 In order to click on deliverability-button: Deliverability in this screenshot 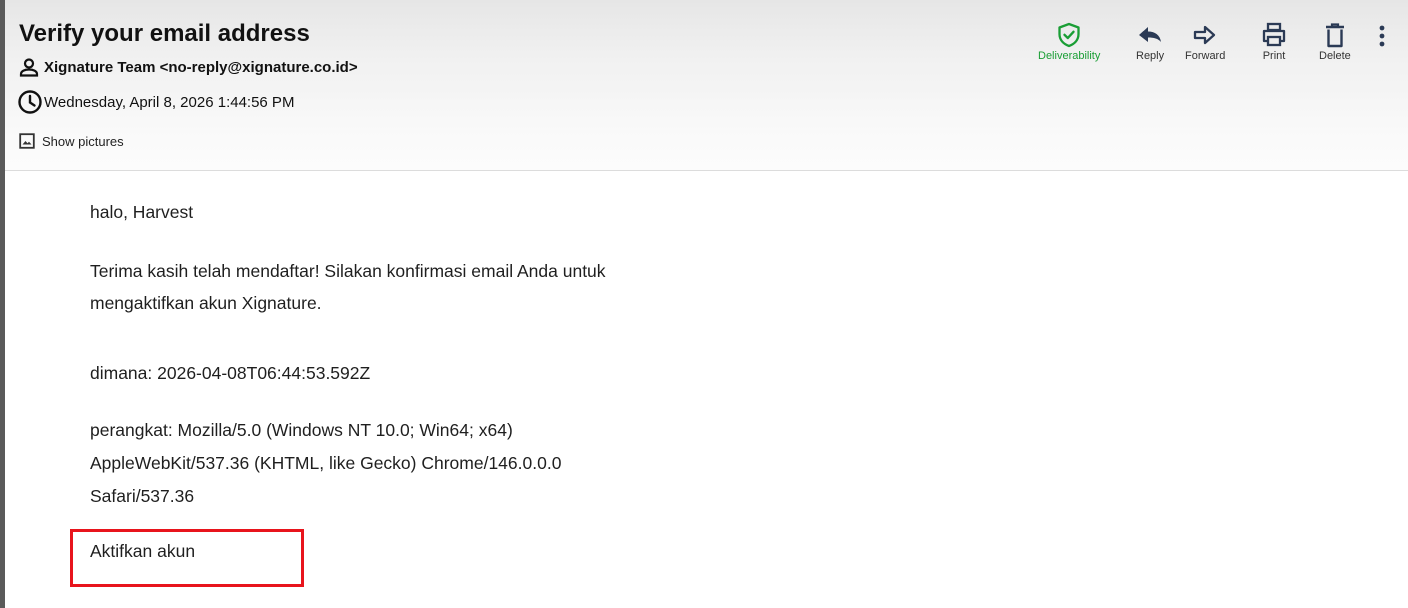, I will do `click(1069, 42)`.